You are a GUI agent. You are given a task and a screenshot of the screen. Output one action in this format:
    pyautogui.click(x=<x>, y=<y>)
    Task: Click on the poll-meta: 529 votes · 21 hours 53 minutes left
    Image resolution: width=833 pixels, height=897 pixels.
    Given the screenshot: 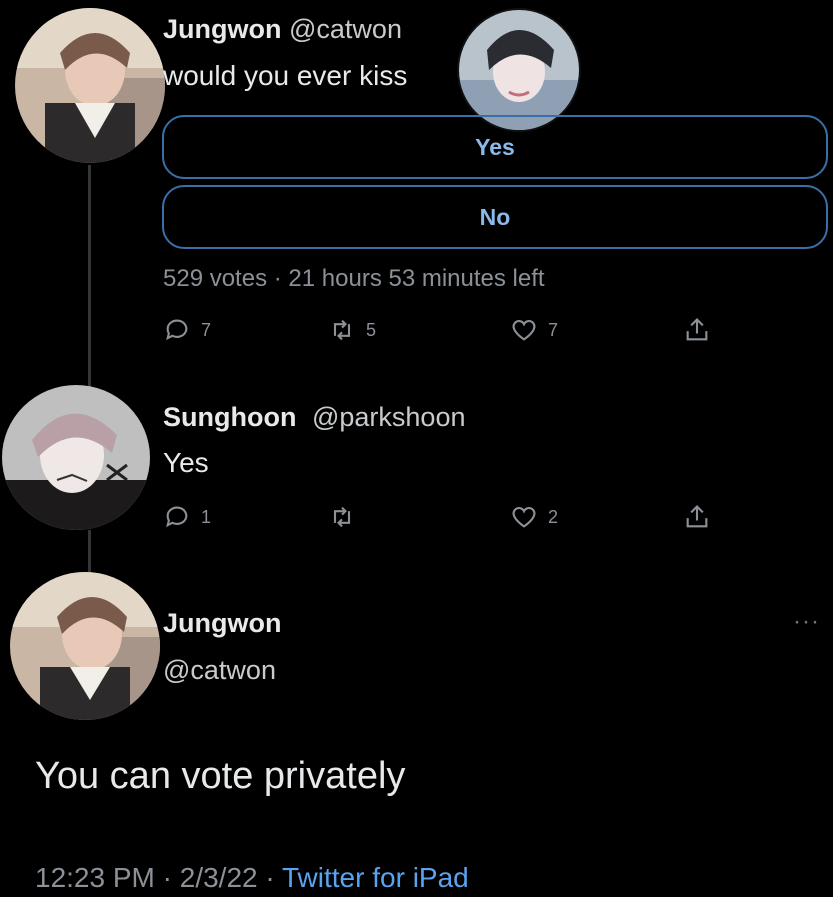 What is the action you would take?
    pyautogui.click(x=354, y=279)
    